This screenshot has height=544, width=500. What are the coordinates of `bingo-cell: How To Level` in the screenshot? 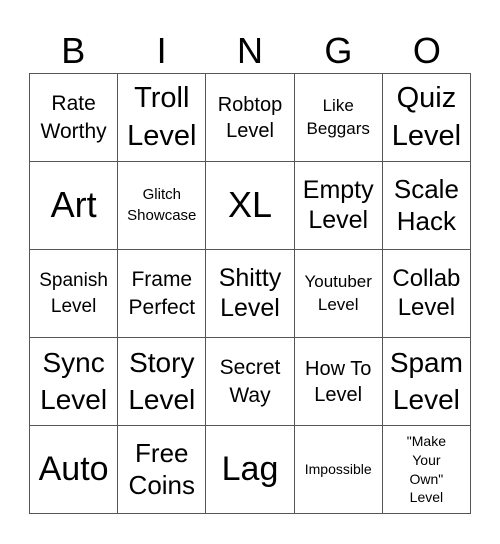 It's located at (338, 382).